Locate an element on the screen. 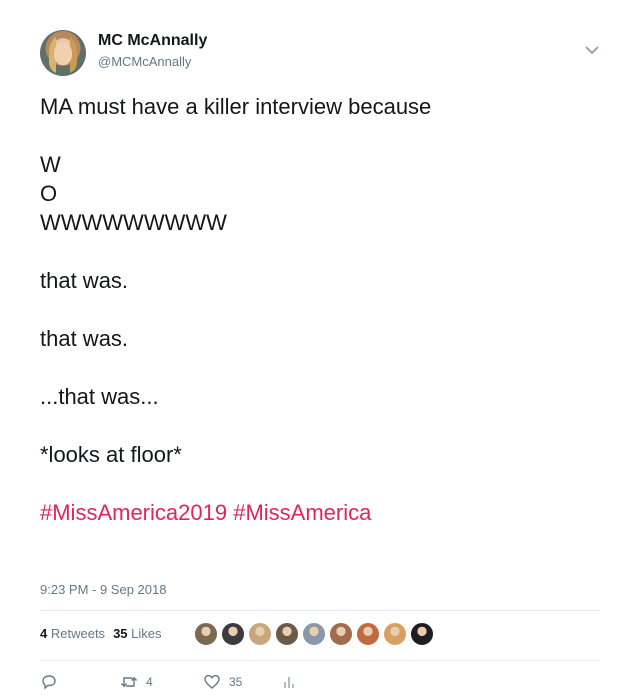 Image resolution: width=639 pixels, height=696 pixels. tweet-line: W is located at coordinates (50, 164).